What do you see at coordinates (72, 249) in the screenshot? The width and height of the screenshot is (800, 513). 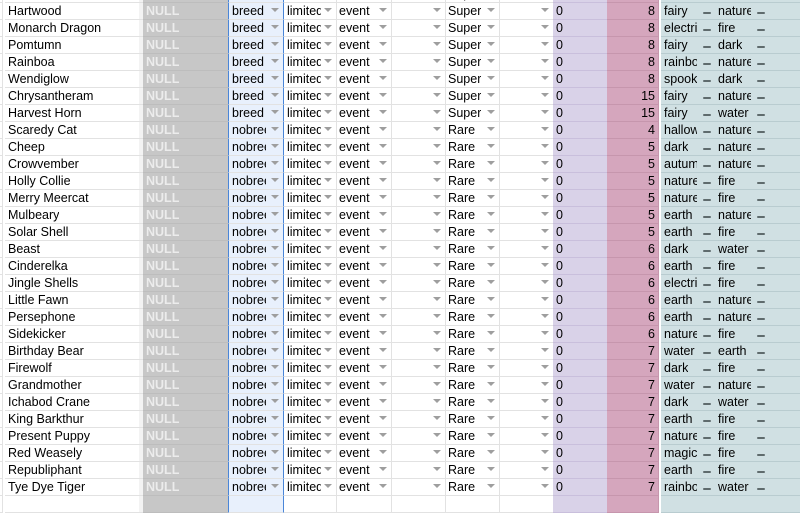 I see `name-cell: Beast` at bounding box center [72, 249].